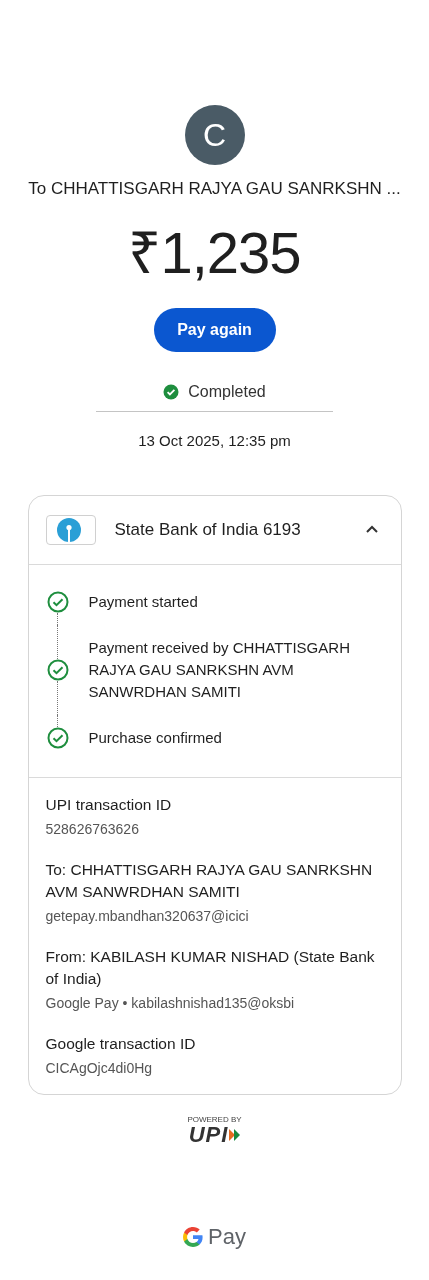 This screenshot has height=1280, width=429. What do you see at coordinates (109, 804) in the screenshot?
I see `detail-label: UPI transaction ID` at bounding box center [109, 804].